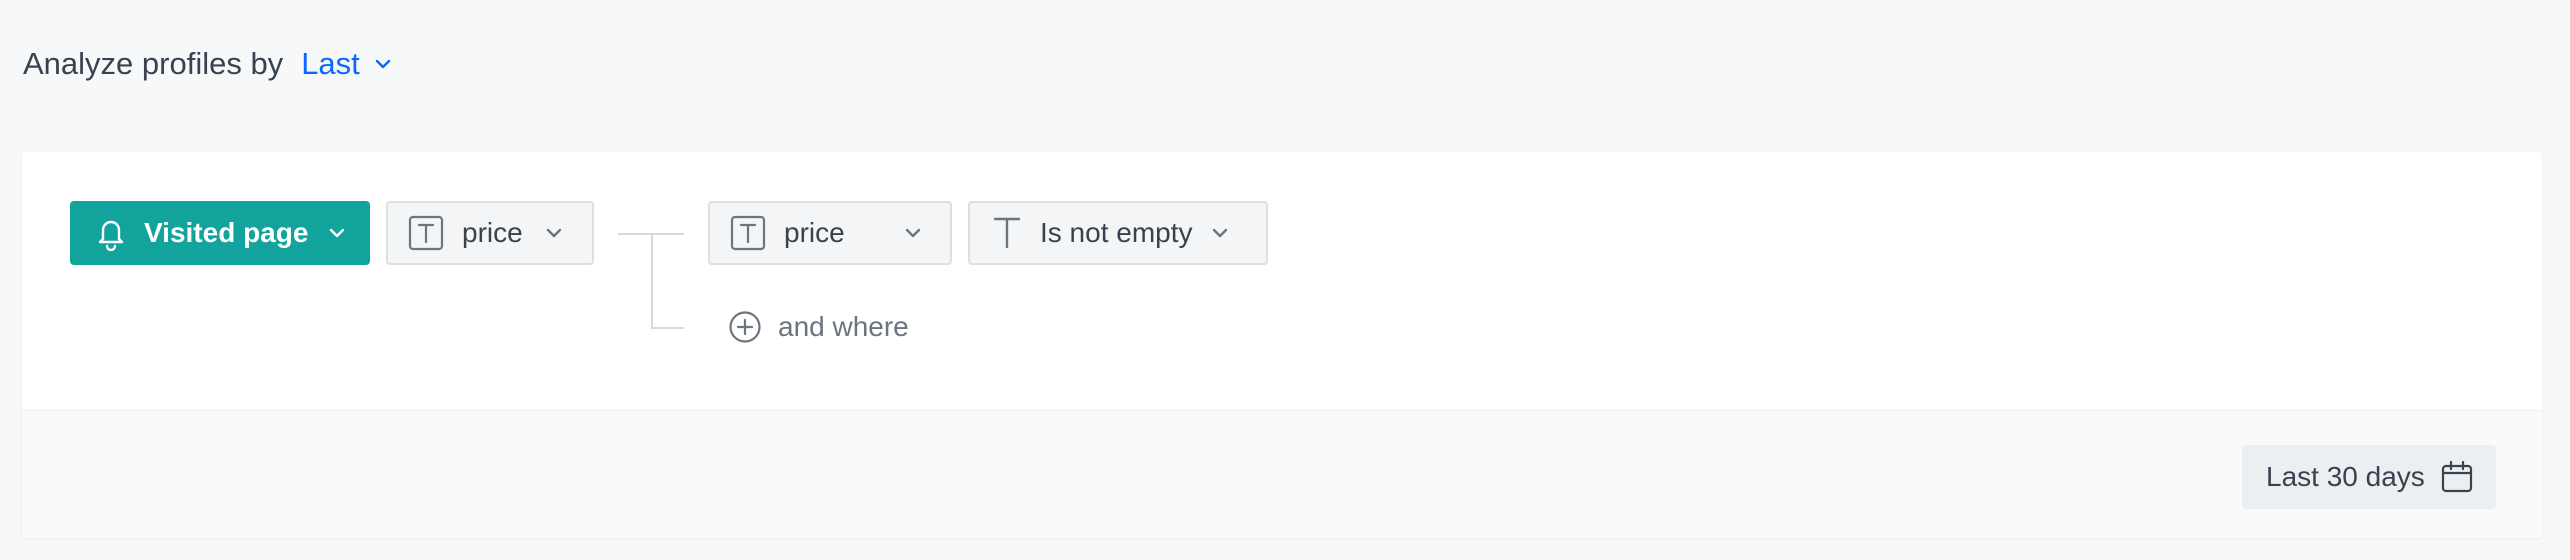 The height and width of the screenshot is (560, 2570). What do you see at coordinates (843, 326) in the screenshot?
I see `add-where-label: and where` at bounding box center [843, 326].